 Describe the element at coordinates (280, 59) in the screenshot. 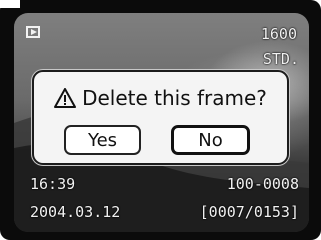

I see `quality-readout: STD.` at that location.